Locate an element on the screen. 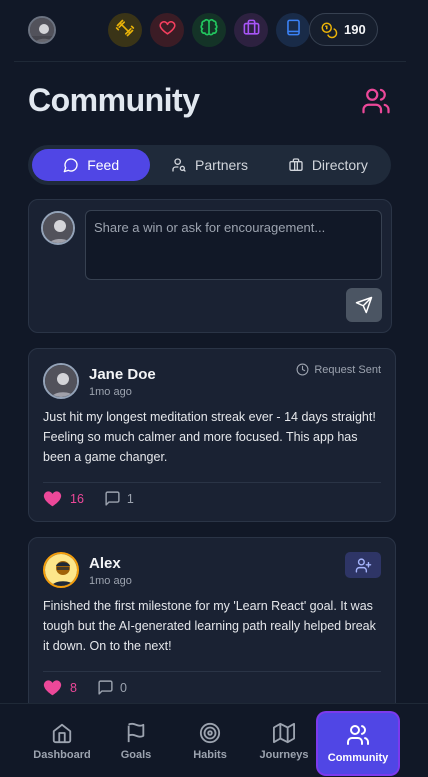 This screenshot has height=777, width=428. add-partner-button is located at coordinates (363, 565).